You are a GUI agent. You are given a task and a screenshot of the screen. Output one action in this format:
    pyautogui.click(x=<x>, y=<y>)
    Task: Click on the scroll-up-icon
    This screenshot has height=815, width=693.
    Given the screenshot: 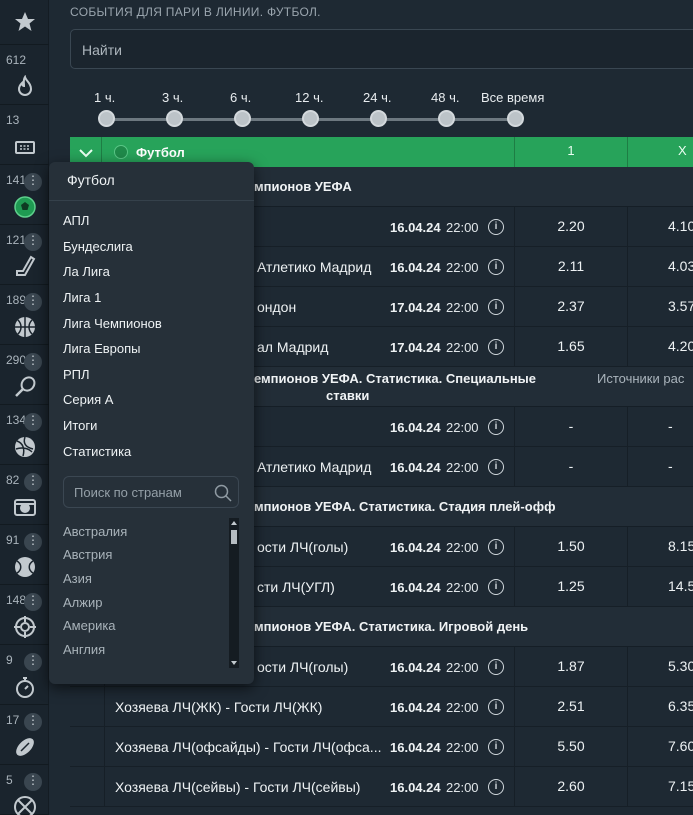 What is the action you would take?
    pyautogui.click(x=234, y=523)
    